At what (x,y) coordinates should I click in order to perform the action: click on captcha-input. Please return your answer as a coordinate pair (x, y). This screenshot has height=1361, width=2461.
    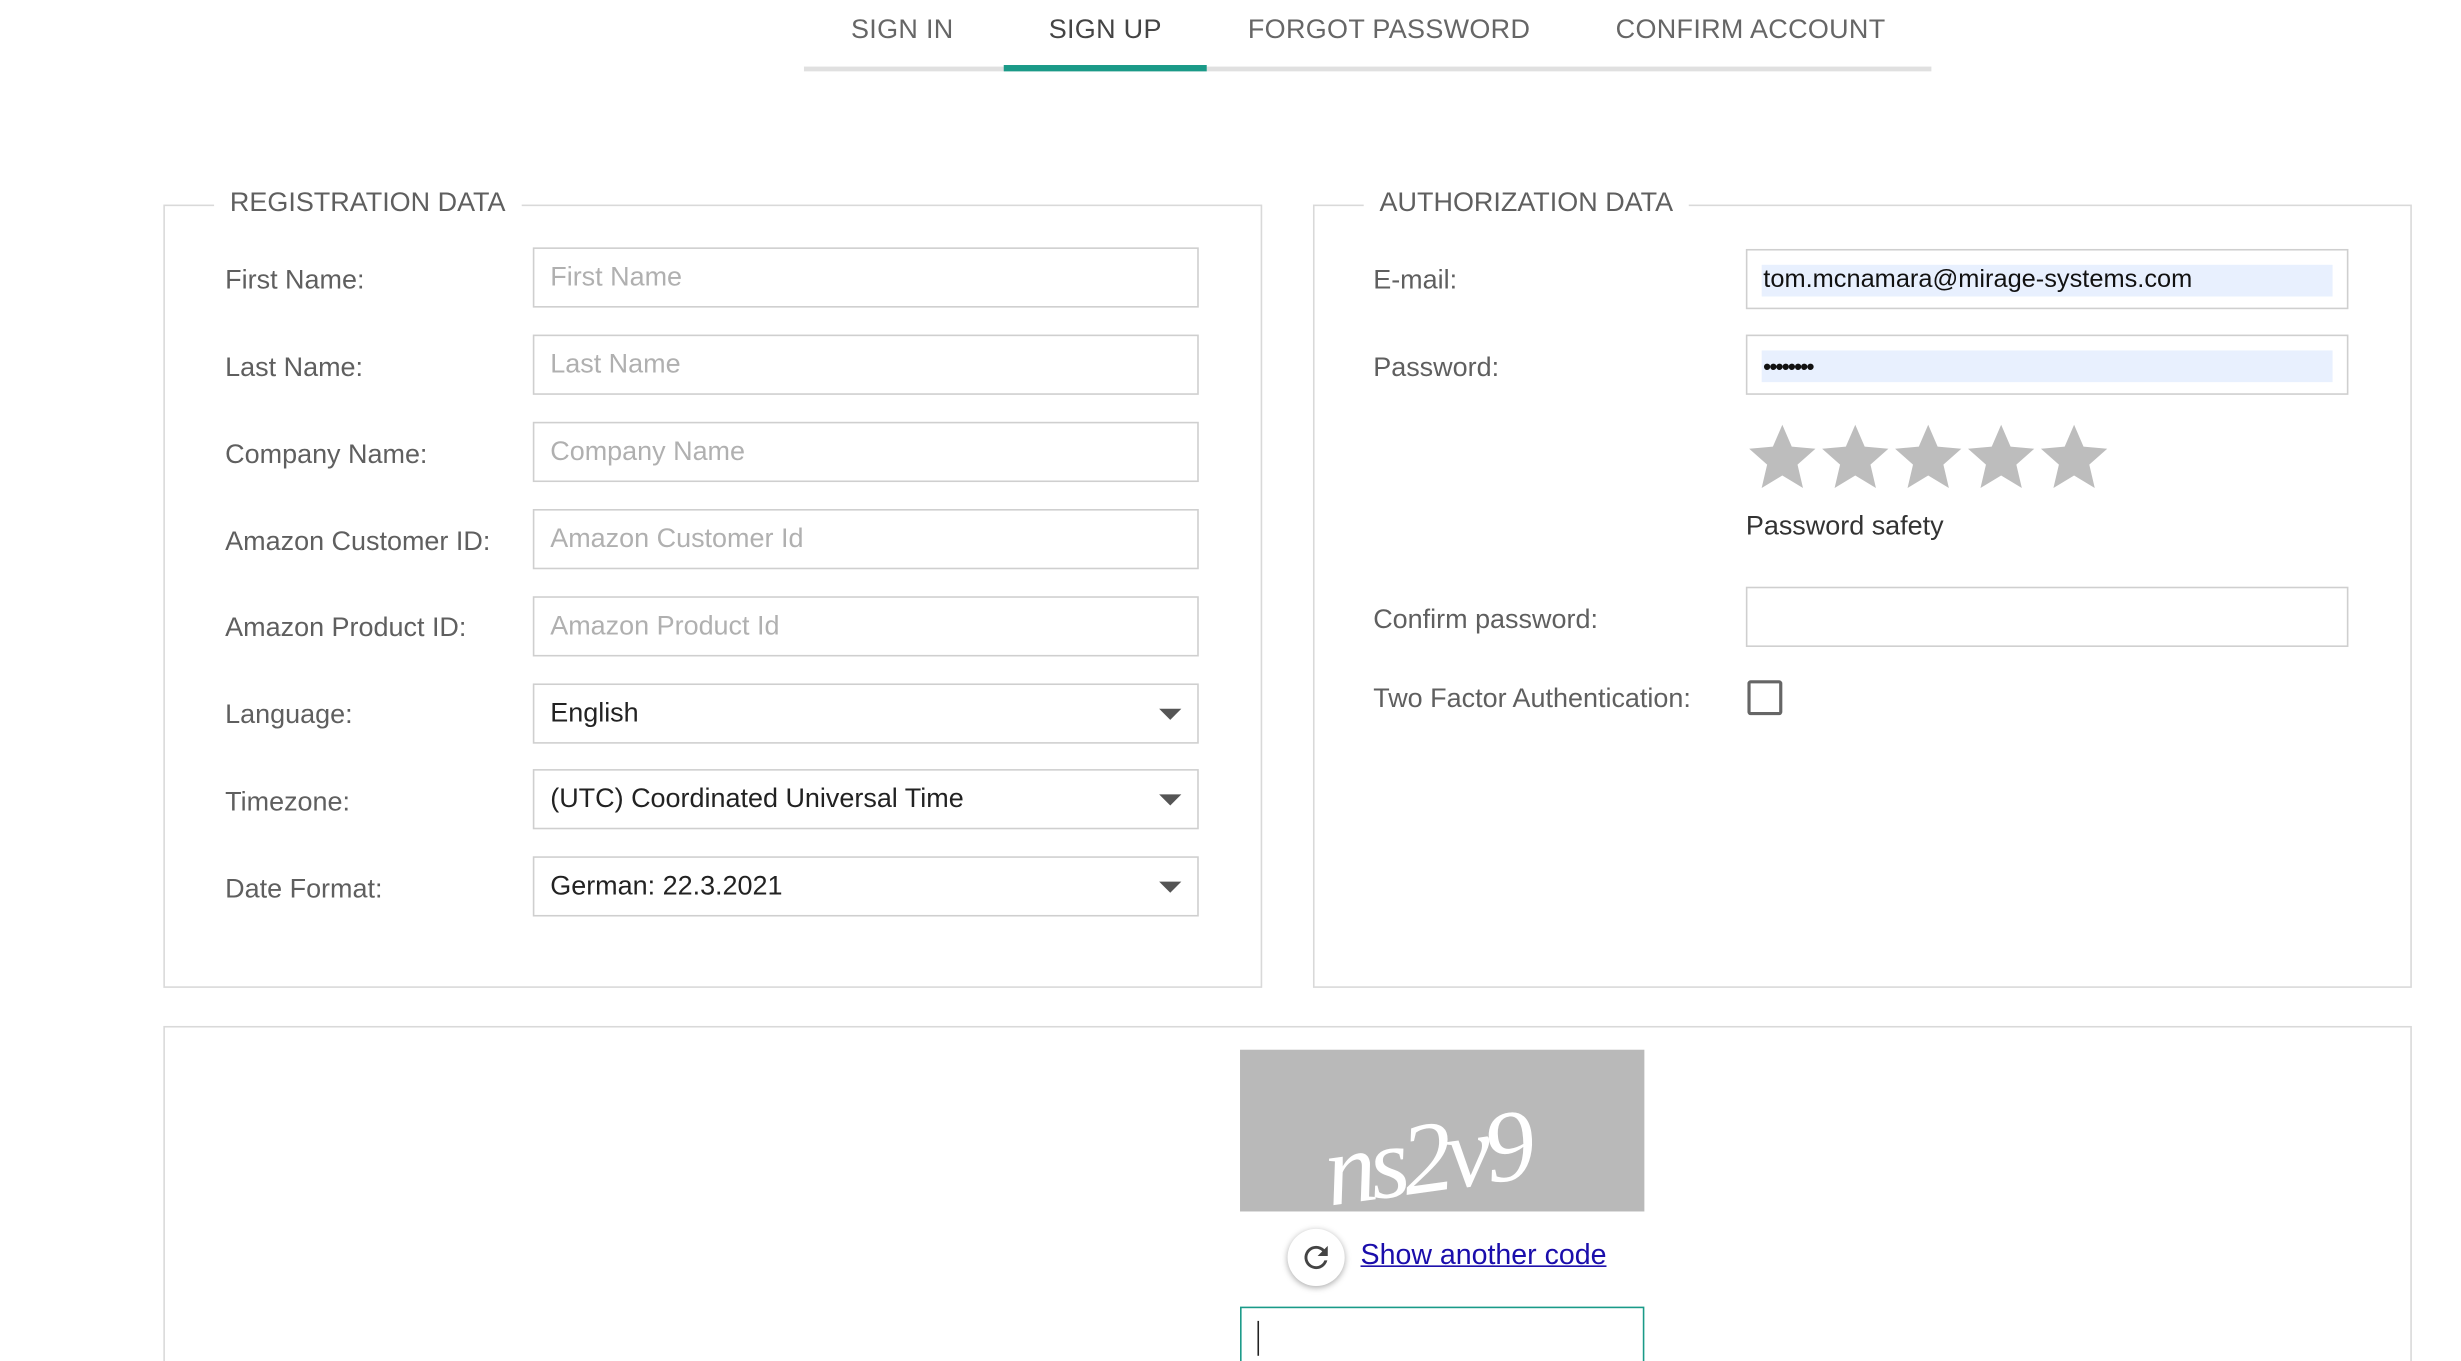
    Looking at the image, I should click on (1442, 1333).